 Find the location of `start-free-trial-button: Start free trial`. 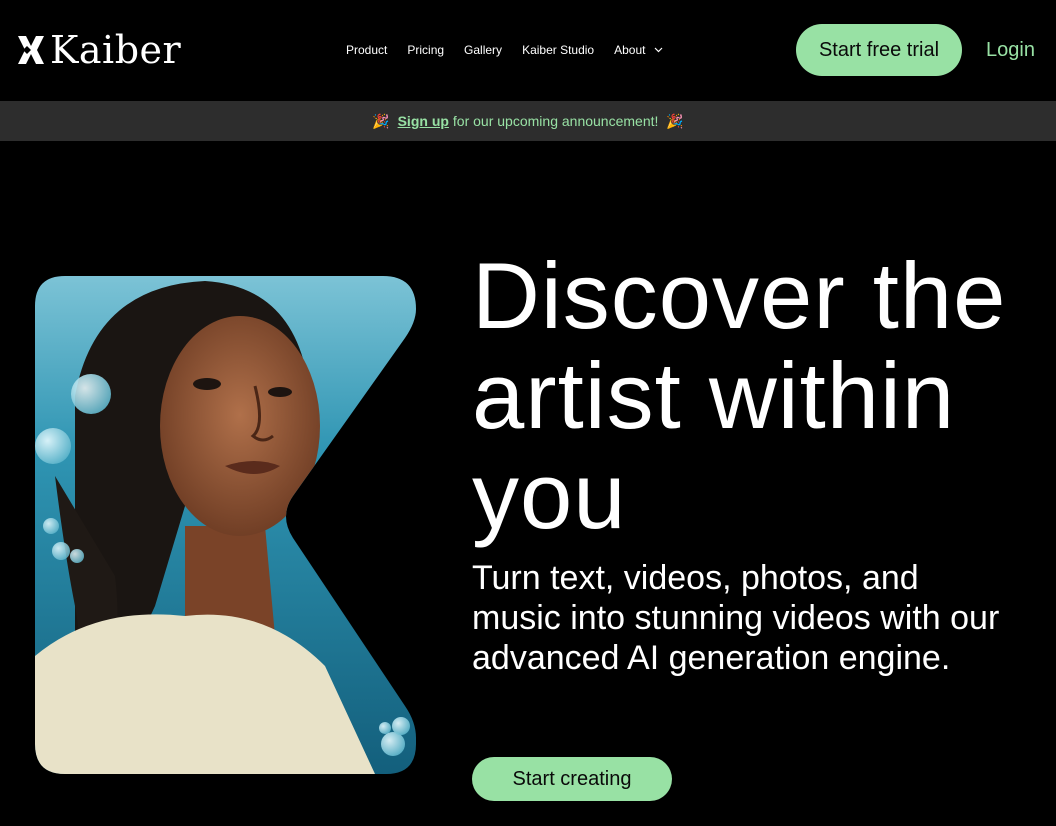

start-free-trial-button: Start free trial is located at coordinates (879, 50).